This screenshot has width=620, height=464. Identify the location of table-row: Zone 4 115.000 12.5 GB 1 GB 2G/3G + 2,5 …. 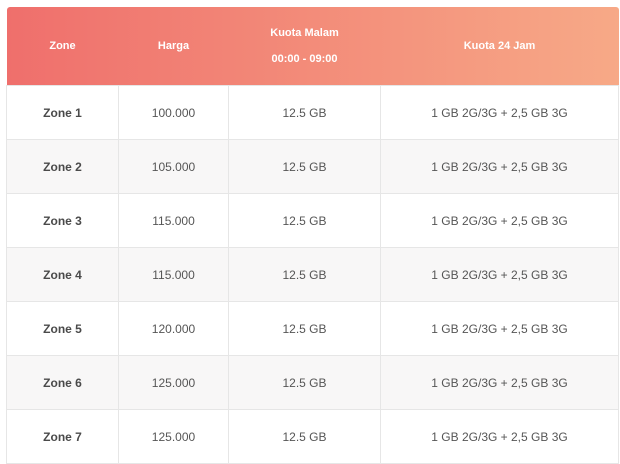
(312, 274).